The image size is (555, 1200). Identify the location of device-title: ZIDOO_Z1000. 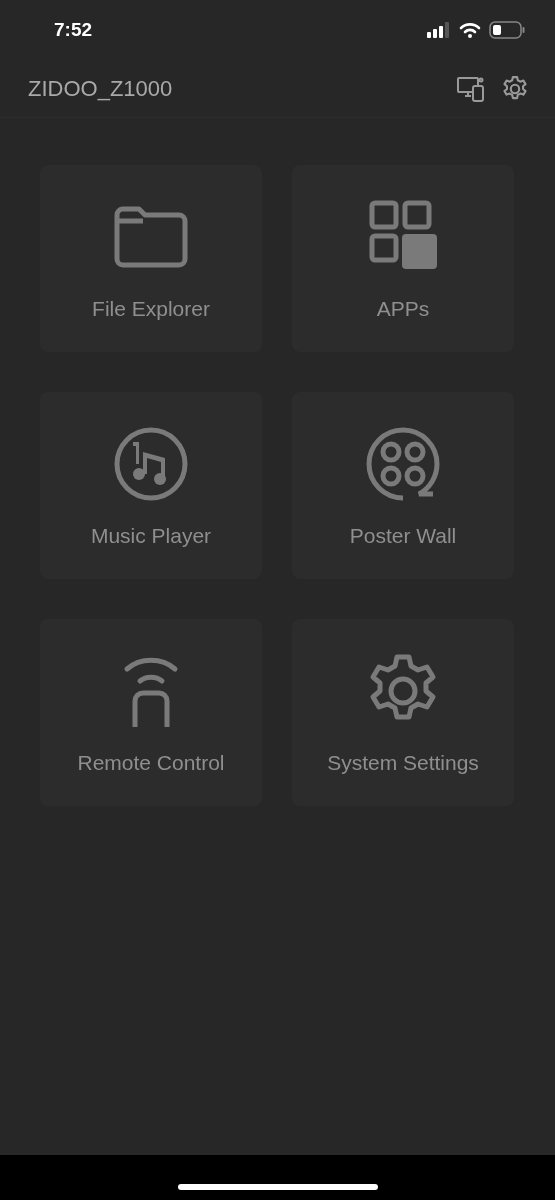
(100, 88).